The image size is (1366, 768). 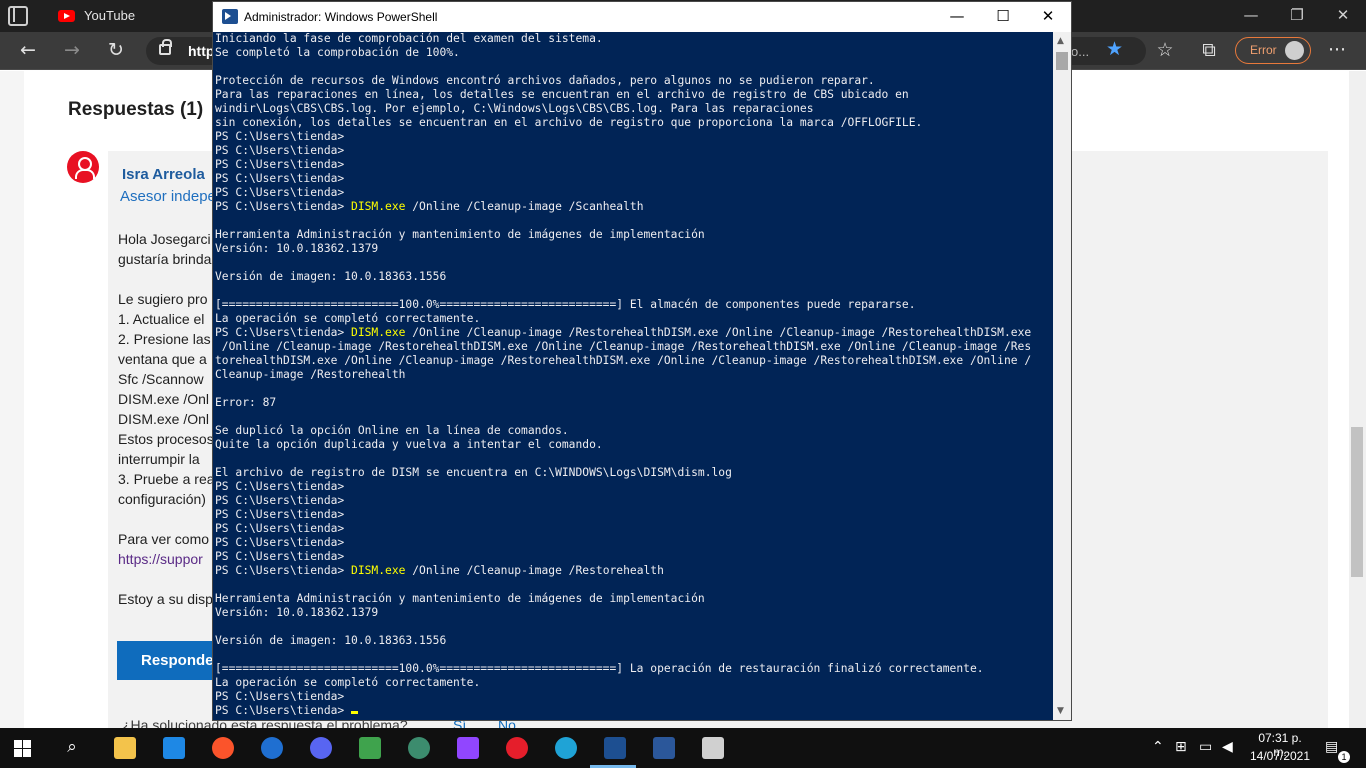 What do you see at coordinates (72, 748) in the screenshot?
I see `search-icon: ⌕` at bounding box center [72, 748].